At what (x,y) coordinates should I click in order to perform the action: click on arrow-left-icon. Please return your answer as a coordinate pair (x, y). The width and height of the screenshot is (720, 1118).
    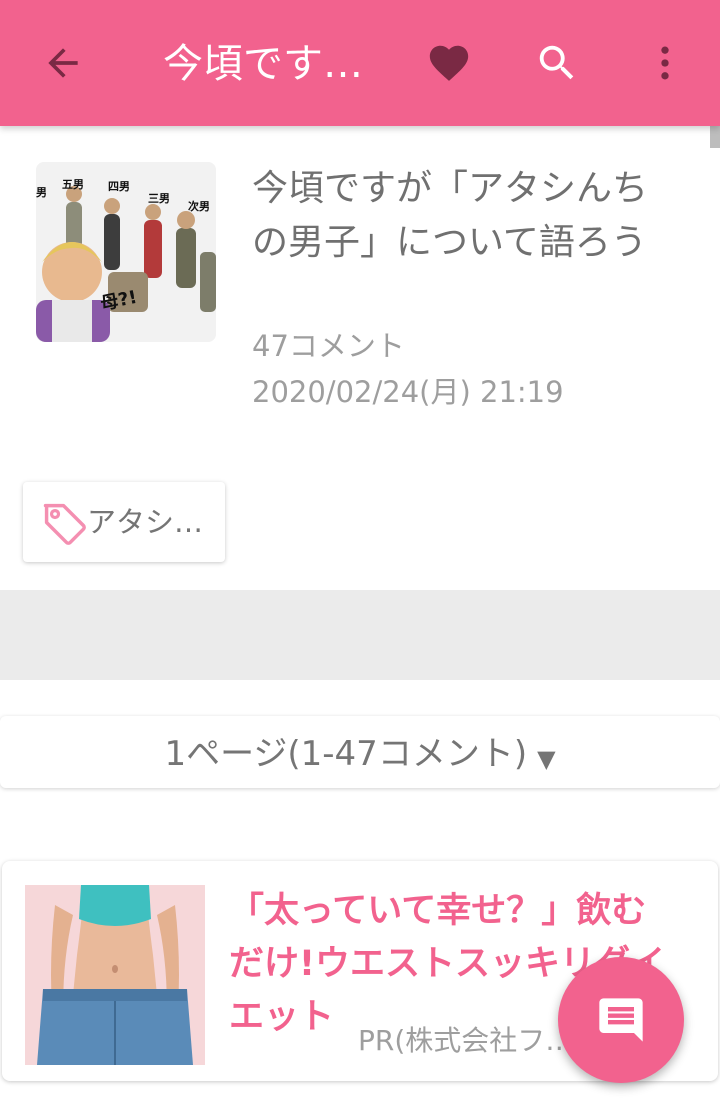
    Looking at the image, I should click on (63, 63).